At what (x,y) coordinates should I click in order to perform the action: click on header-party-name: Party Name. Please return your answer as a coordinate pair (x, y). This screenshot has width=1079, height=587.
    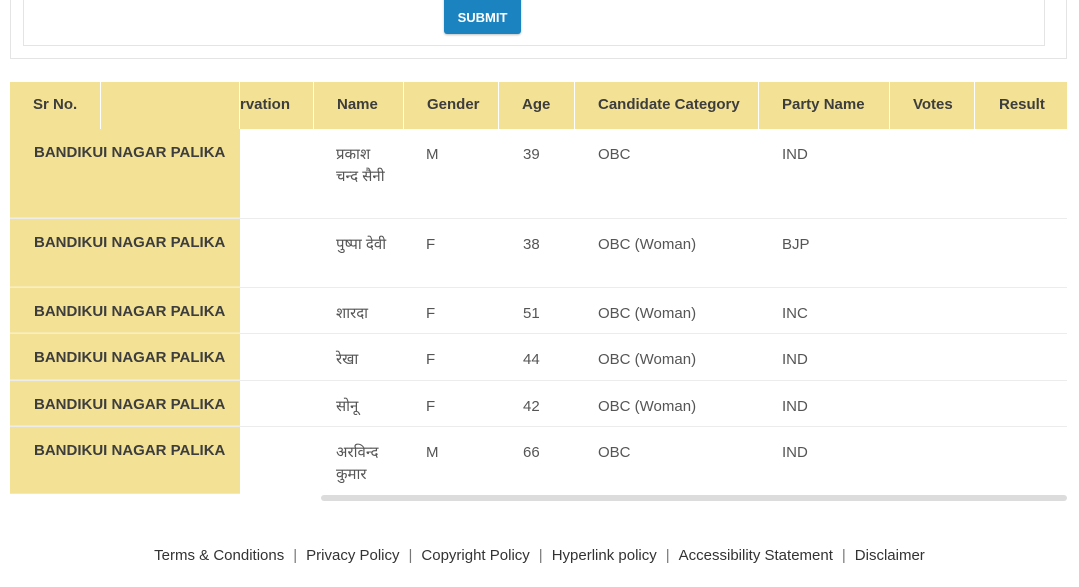
    Looking at the image, I should click on (824, 105).